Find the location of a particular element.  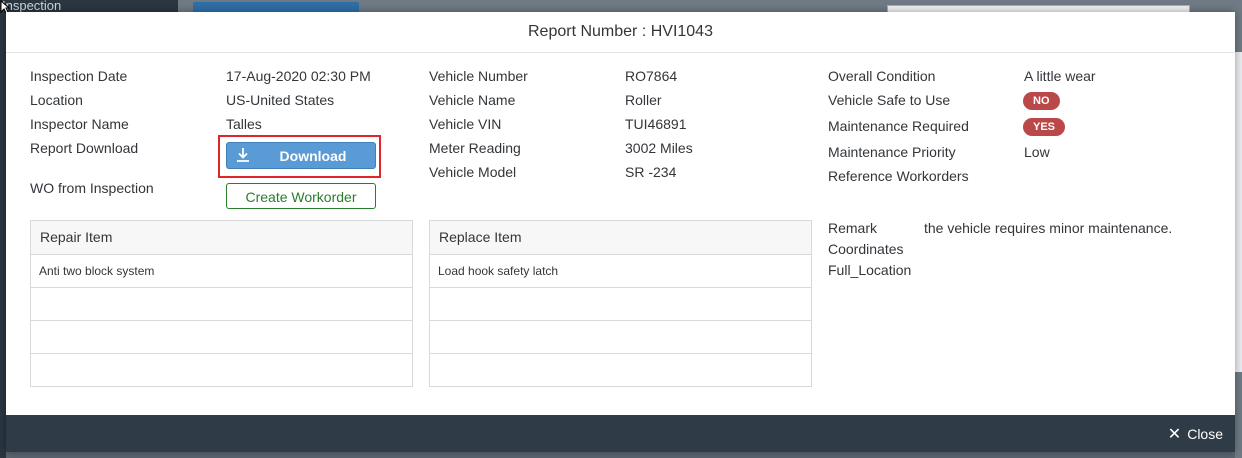

replace-item-header: Replace Item is located at coordinates (620, 238).